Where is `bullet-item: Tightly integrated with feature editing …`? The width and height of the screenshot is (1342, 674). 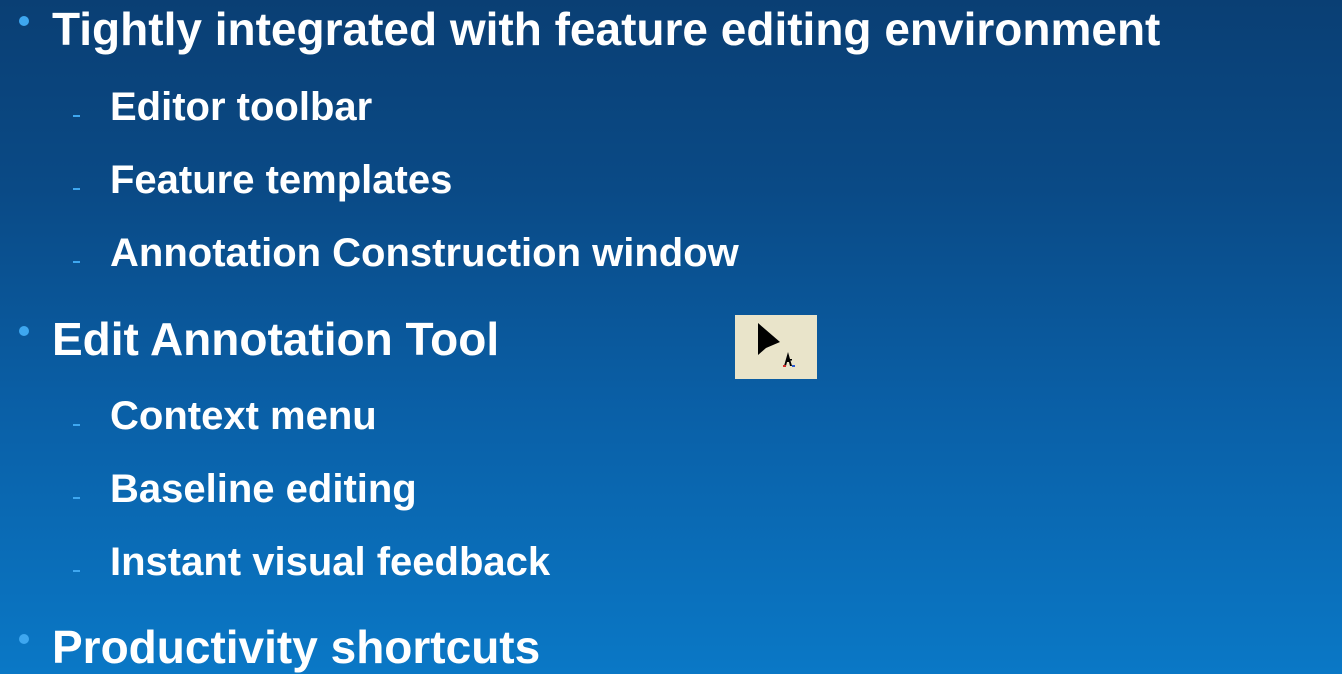
bullet-item: Tightly integrated with feature editing … is located at coordinates (671, 29).